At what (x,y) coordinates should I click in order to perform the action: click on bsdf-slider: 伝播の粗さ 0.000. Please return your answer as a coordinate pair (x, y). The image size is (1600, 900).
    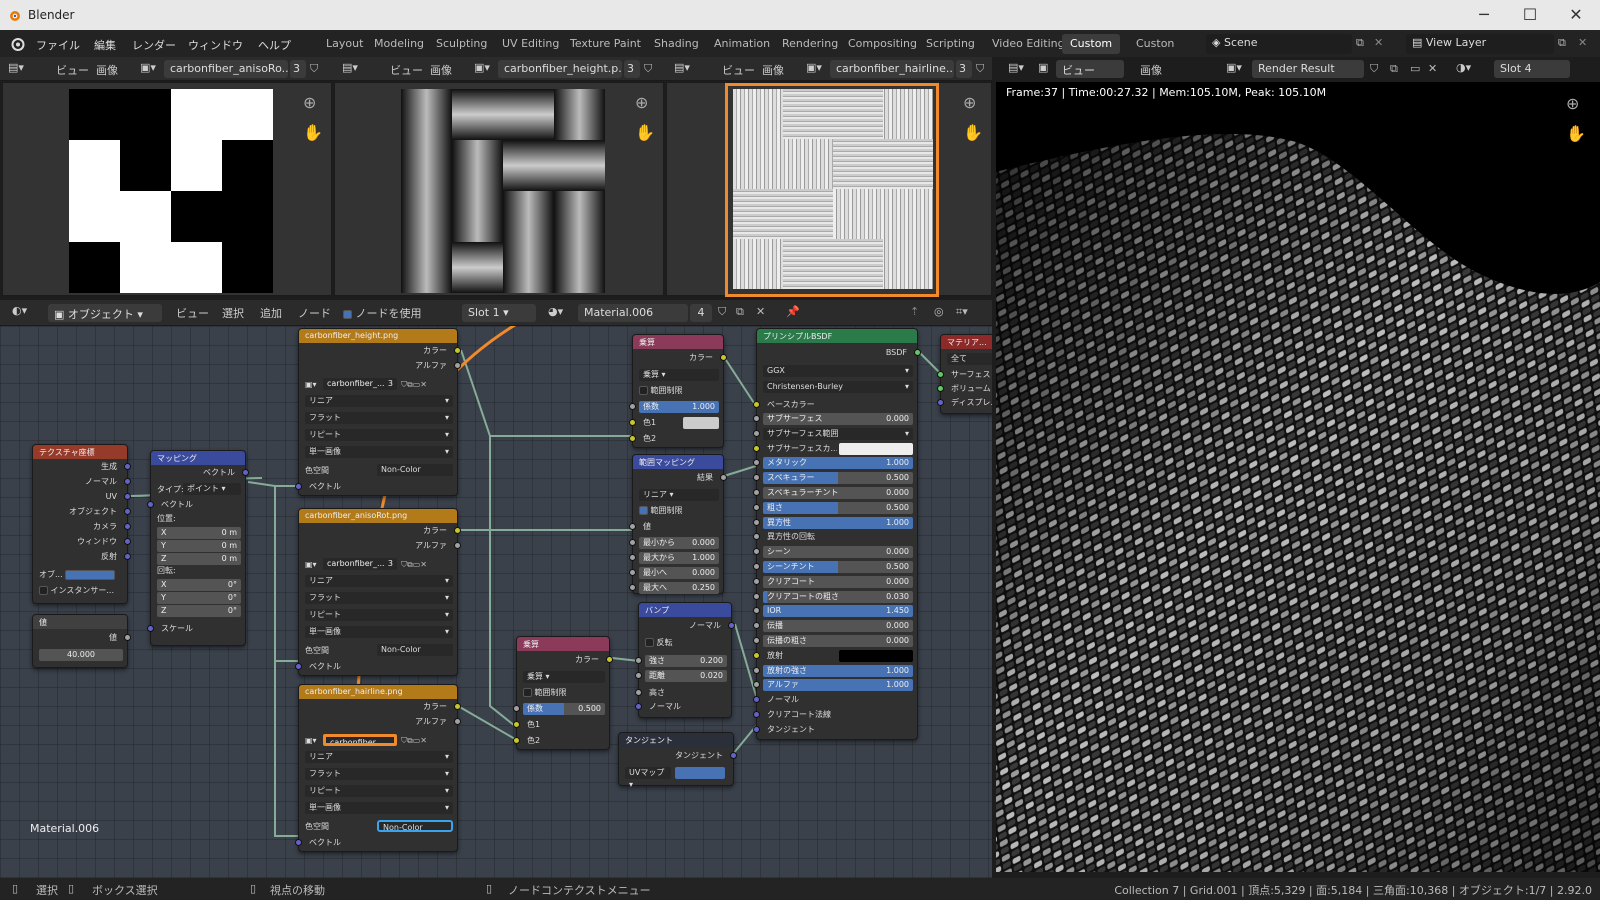
    Looking at the image, I should click on (838, 641).